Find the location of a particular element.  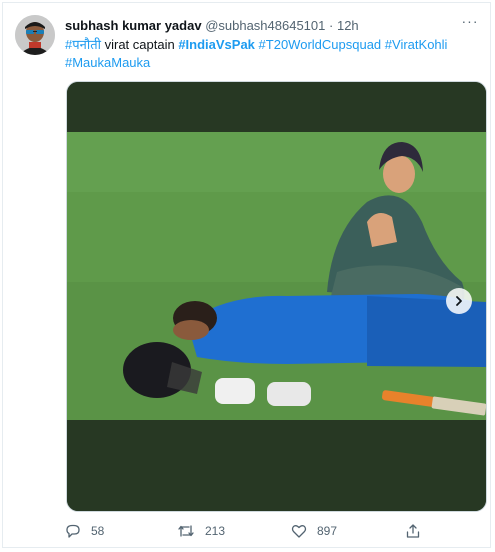

retweet-button: 213 is located at coordinates (201, 531).